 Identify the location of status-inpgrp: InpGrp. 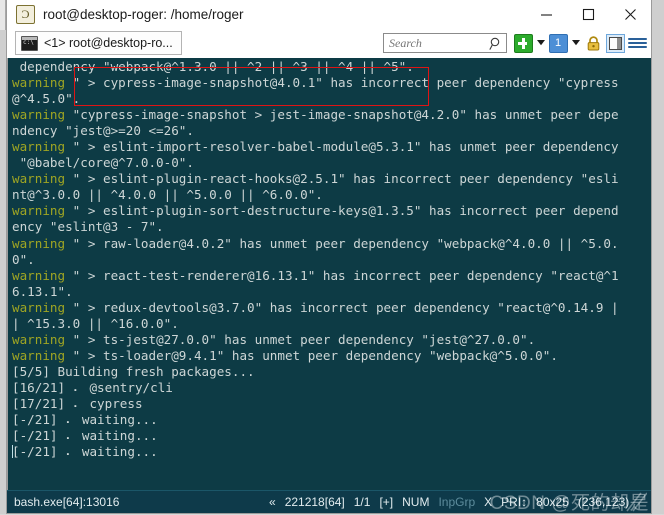
(457, 502).